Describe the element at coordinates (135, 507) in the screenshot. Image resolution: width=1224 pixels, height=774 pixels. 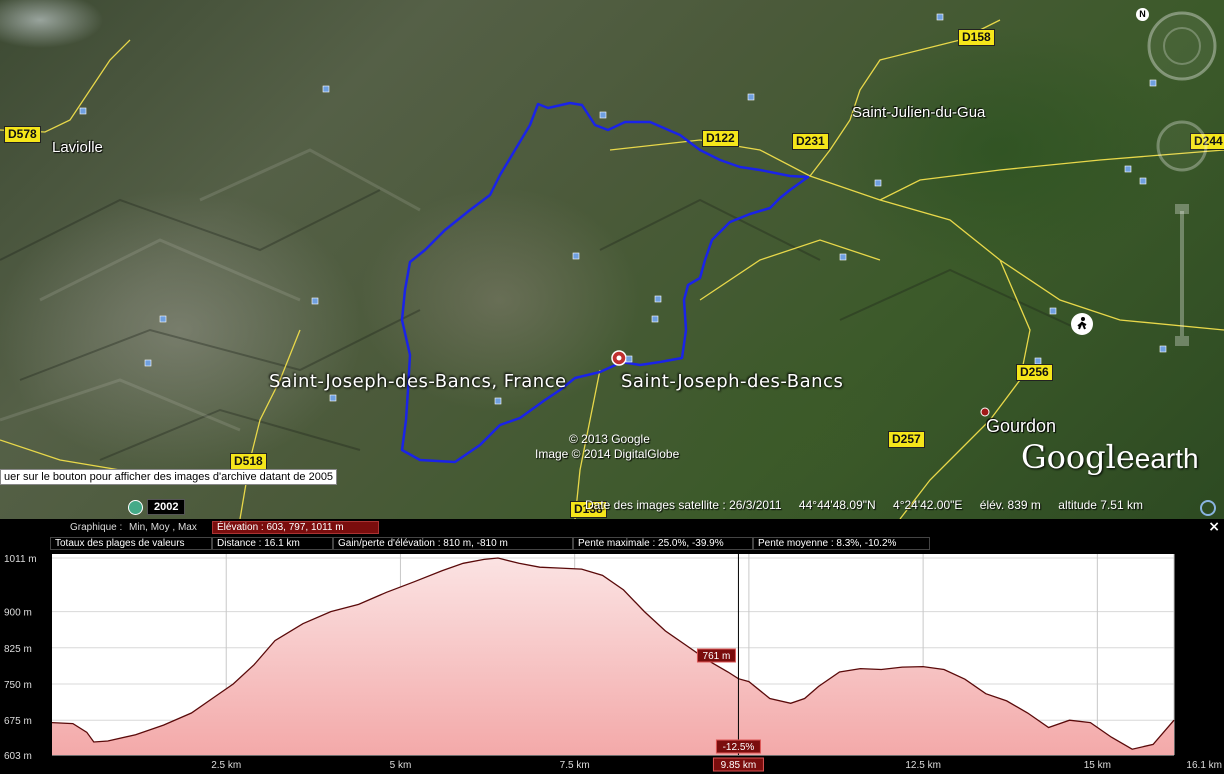
I see `clock-icon` at that location.